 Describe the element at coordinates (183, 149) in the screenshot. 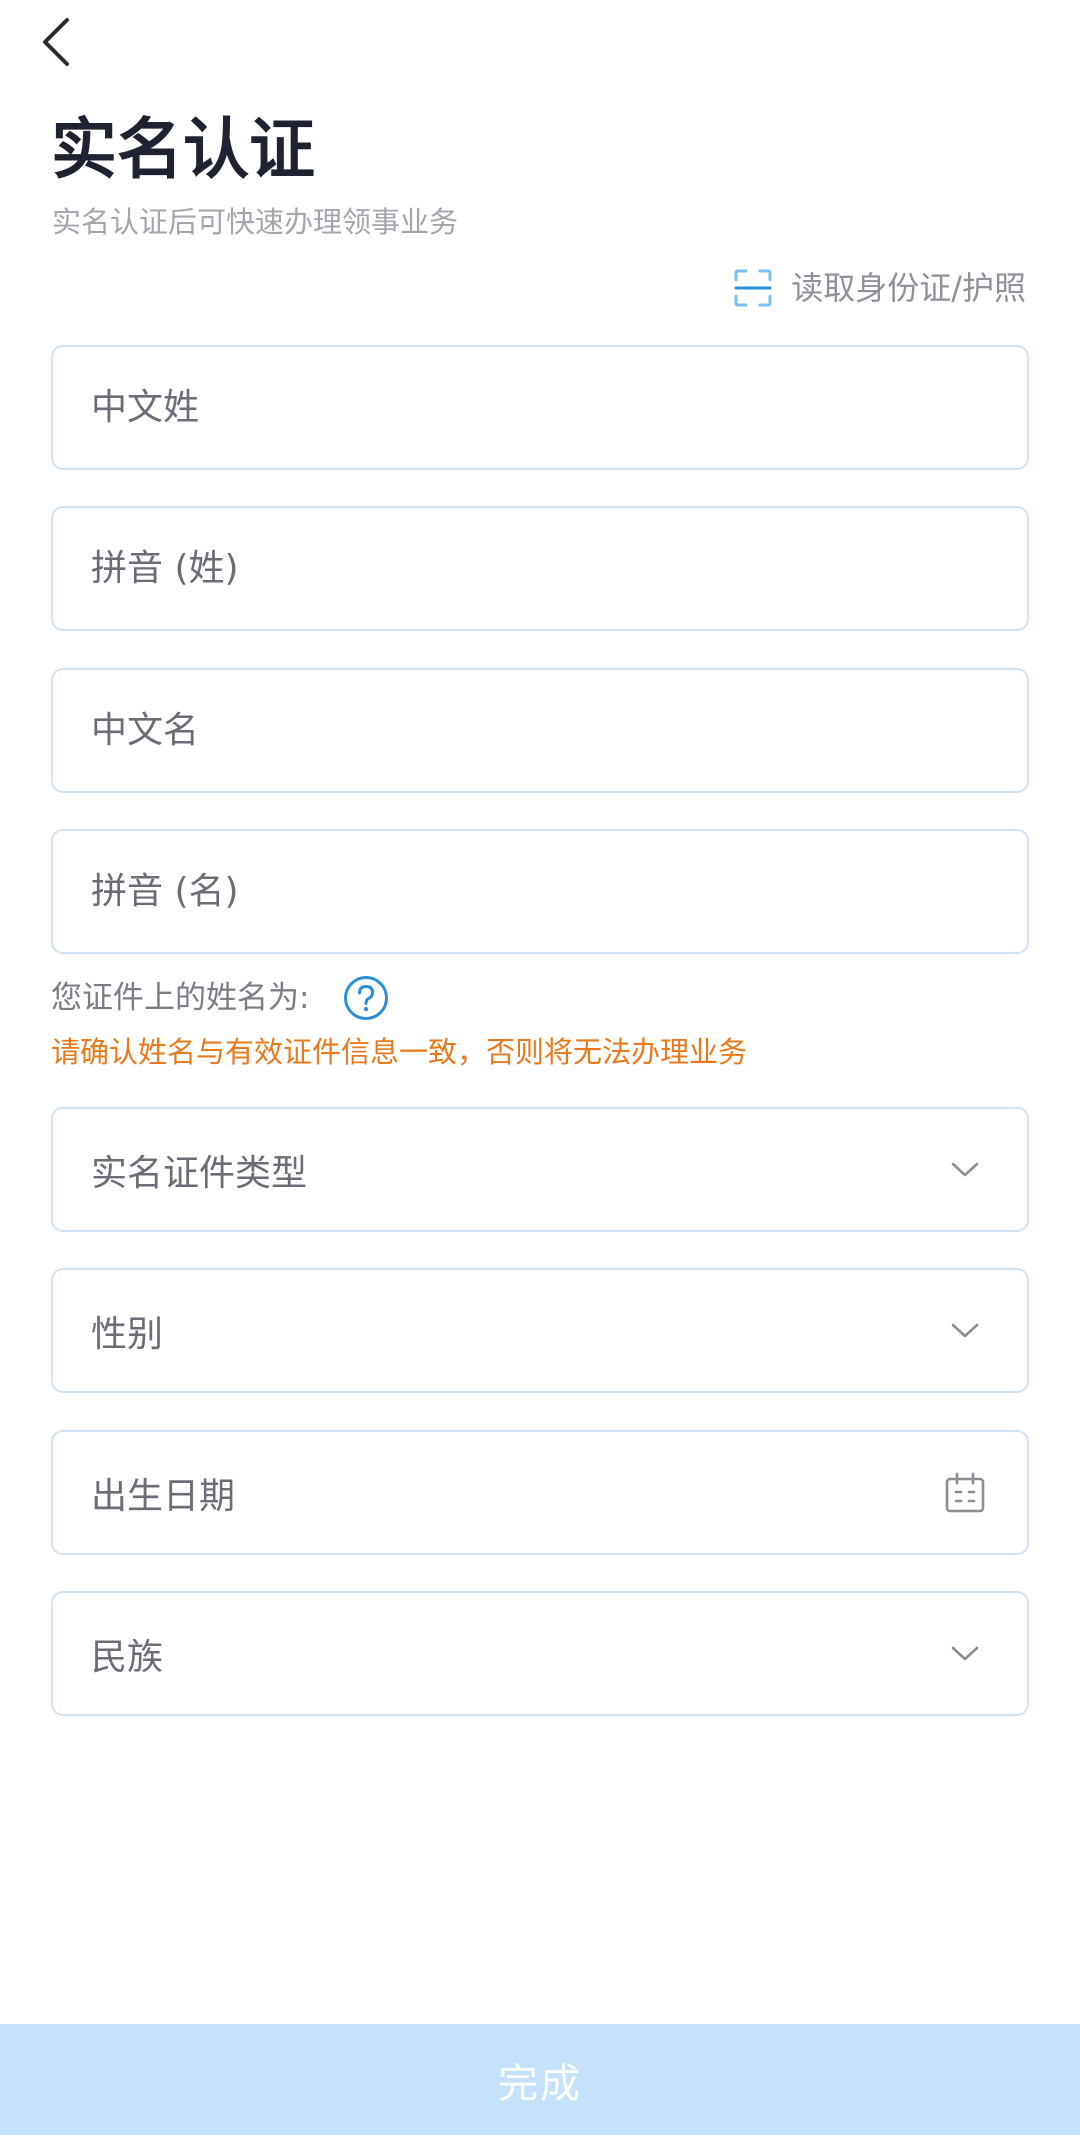

I see `page-title: 实名认证` at that location.